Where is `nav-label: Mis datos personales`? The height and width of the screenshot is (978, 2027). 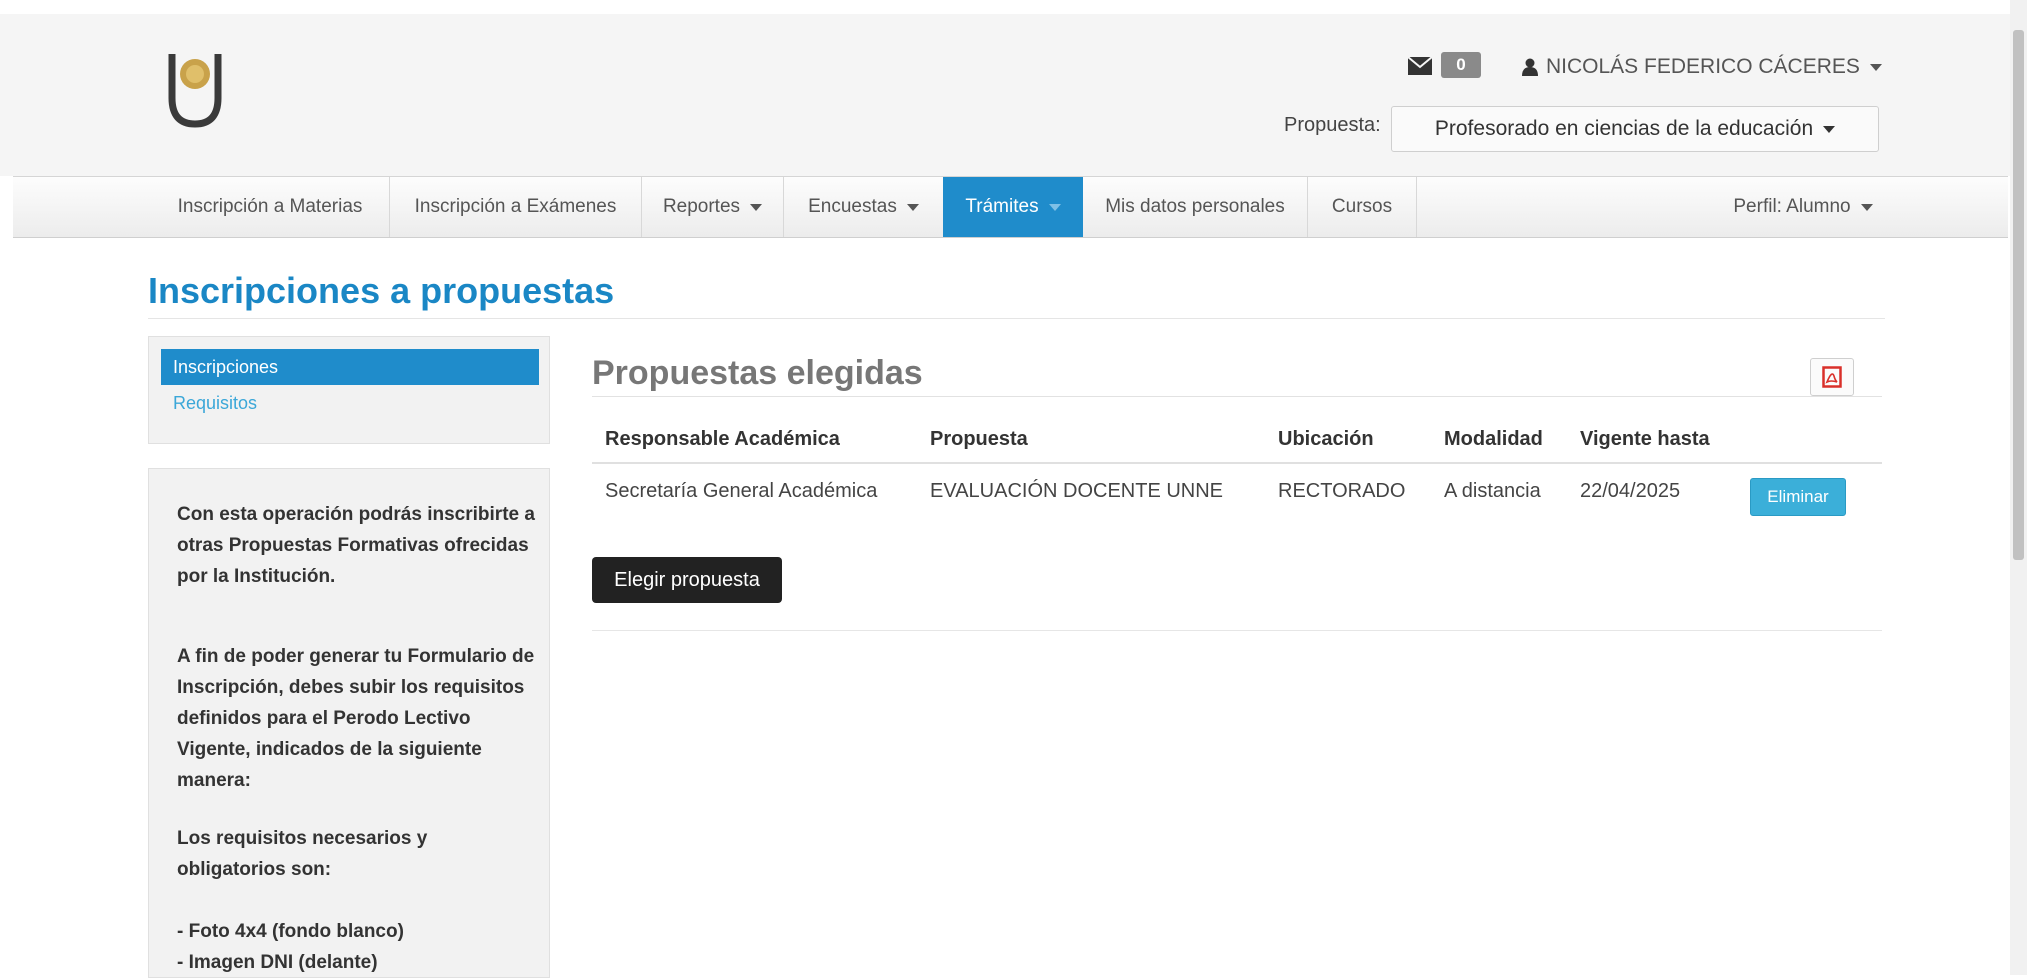 nav-label: Mis datos personales is located at coordinates (1195, 206).